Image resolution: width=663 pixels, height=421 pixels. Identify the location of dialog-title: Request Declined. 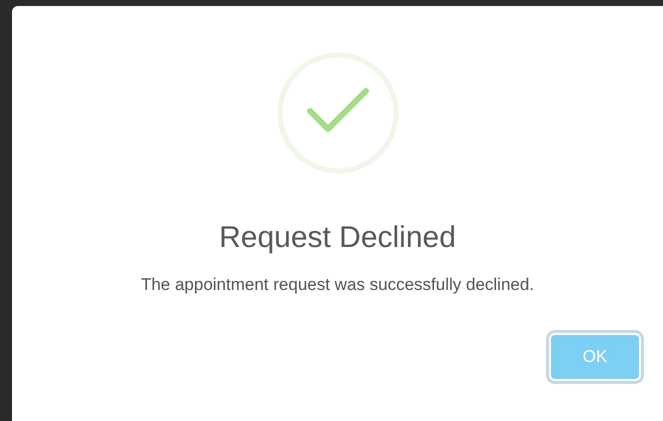
(337, 238).